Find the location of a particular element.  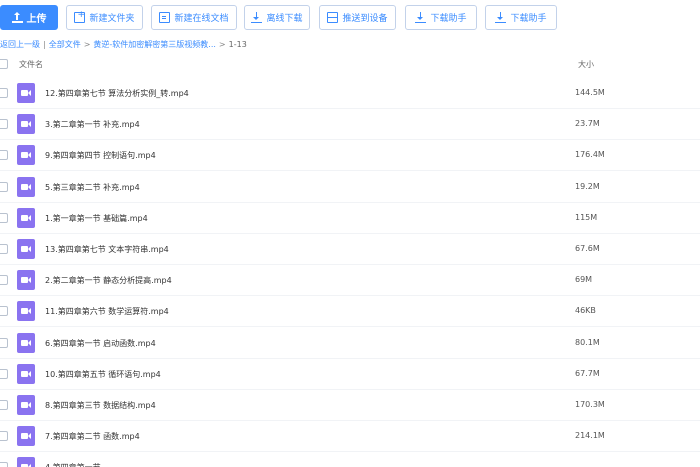

toolbar: 上传 新建文件夹 新建在线文档 离线下载 推送到设备 下载助手 下载助手 is located at coordinates (350, 17).